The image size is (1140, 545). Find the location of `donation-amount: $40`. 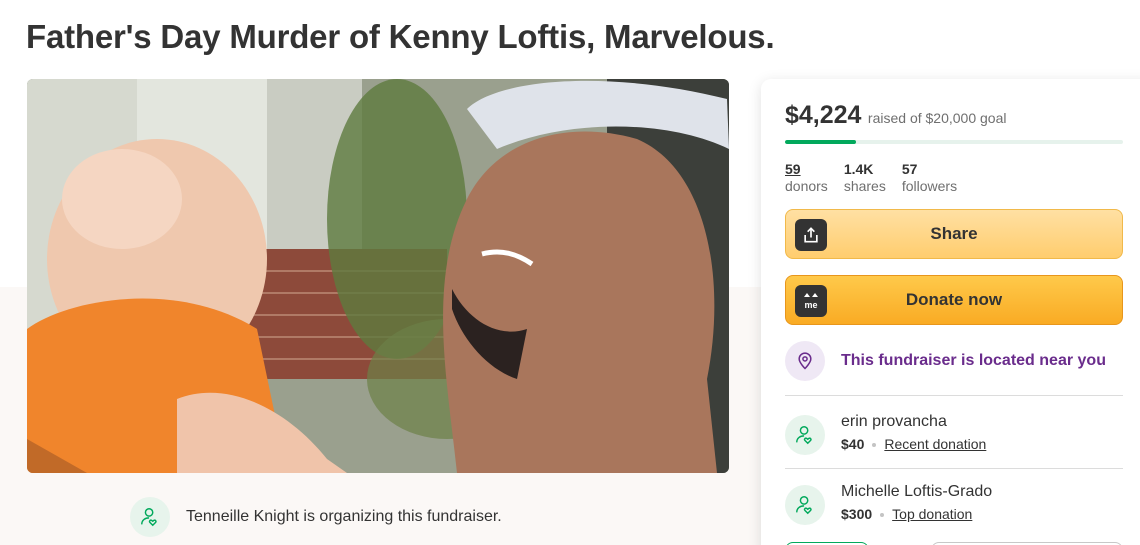

donation-amount: $40 is located at coordinates (853, 444).